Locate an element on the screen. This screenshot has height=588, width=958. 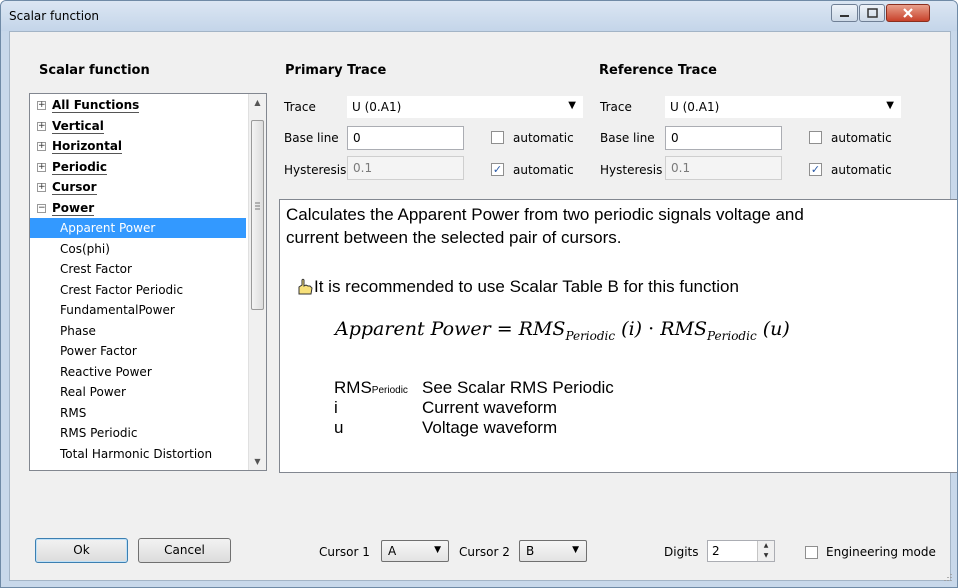
cursor2-select: B ▼ is located at coordinates (553, 551).